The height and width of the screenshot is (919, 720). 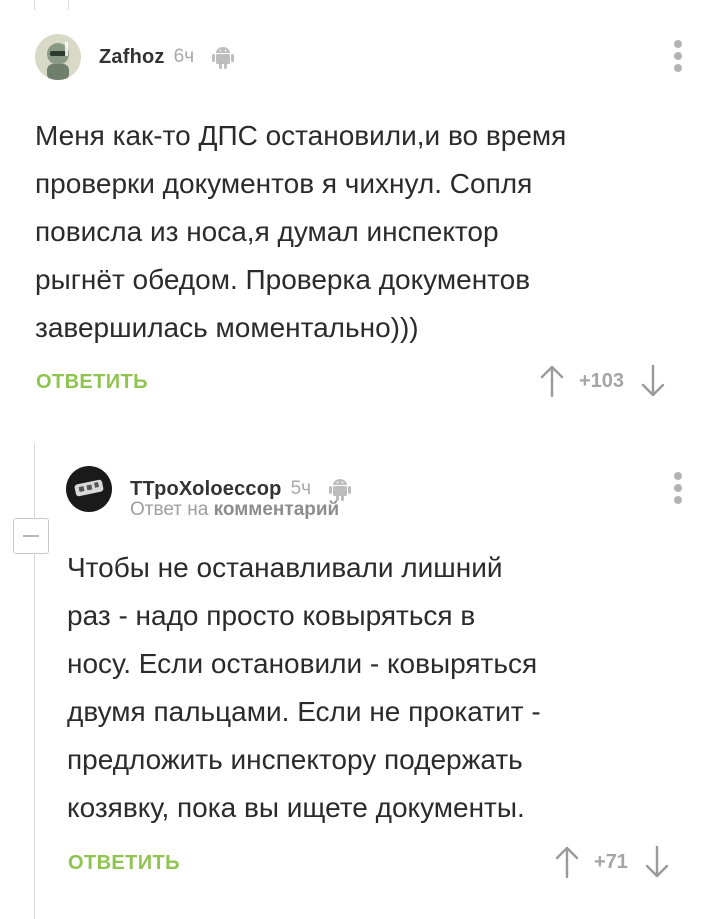 What do you see at coordinates (277, 509) in the screenshot?
I see `reply-to-comment-link: комментарий` at bounding box center [277, 509].